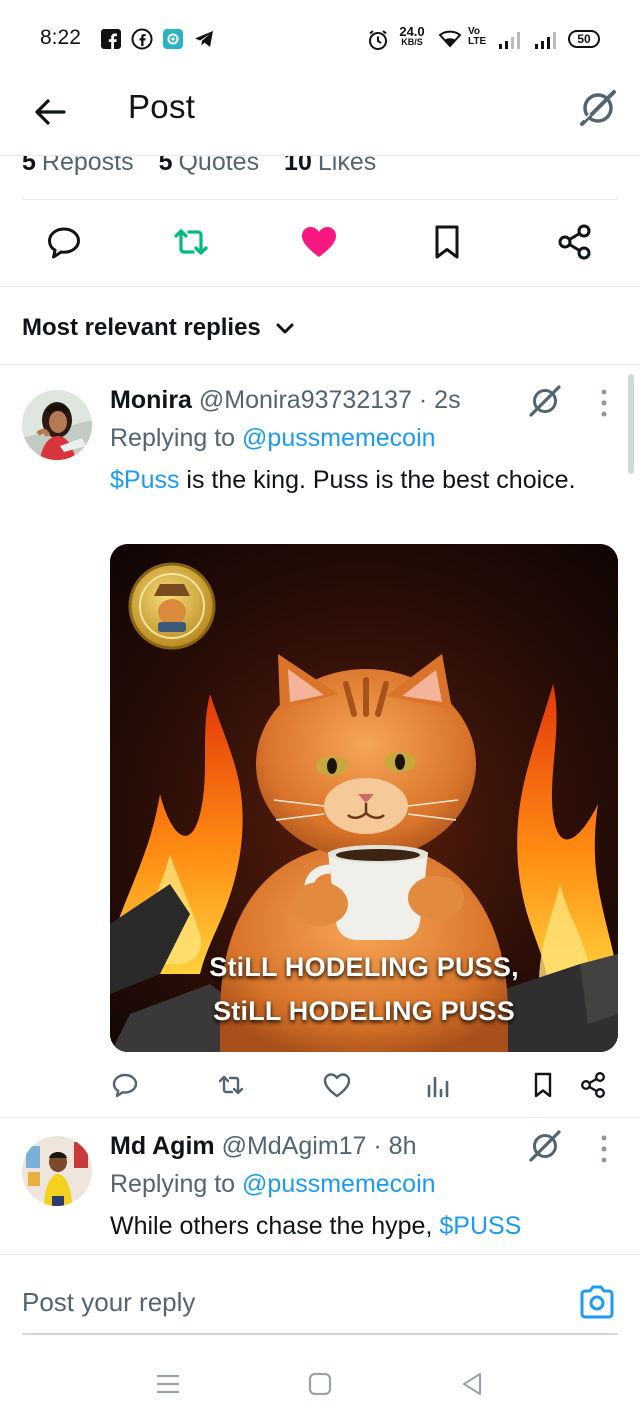  Describe the element at coordinates (111, 39) in the screenshot. I see `facebook-icon` at that location.